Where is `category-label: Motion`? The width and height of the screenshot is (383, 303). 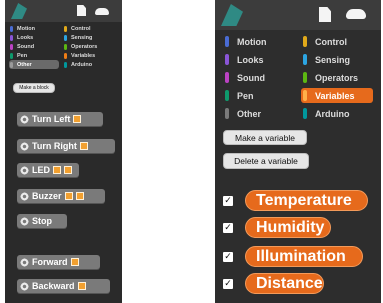
category-label: Motion is located at coordinates (252, 41).